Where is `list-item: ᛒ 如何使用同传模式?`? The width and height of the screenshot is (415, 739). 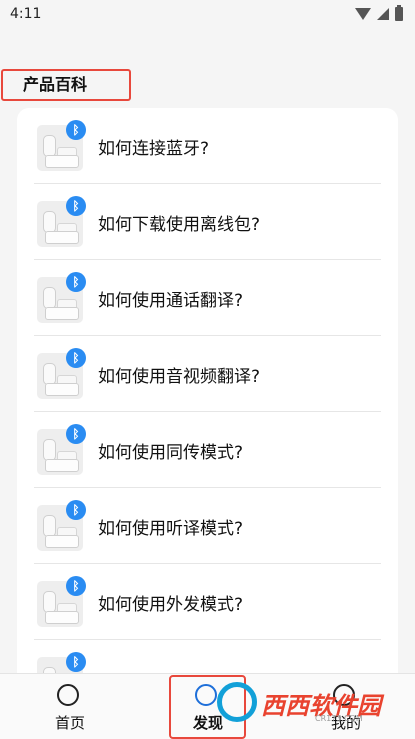 list-item: ᛒ 如何使用同传模式? is located at coordinates (207, 450).